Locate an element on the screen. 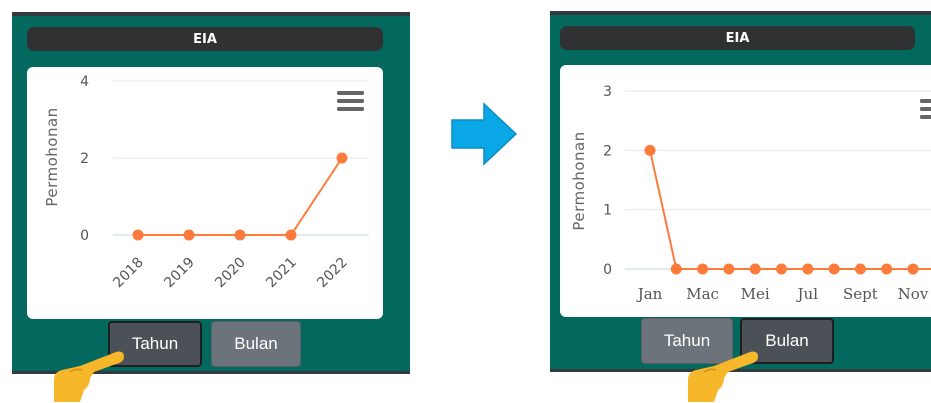 The image size is (931, 403). x-tick-label: Nov is located at coordinates (913, 294).